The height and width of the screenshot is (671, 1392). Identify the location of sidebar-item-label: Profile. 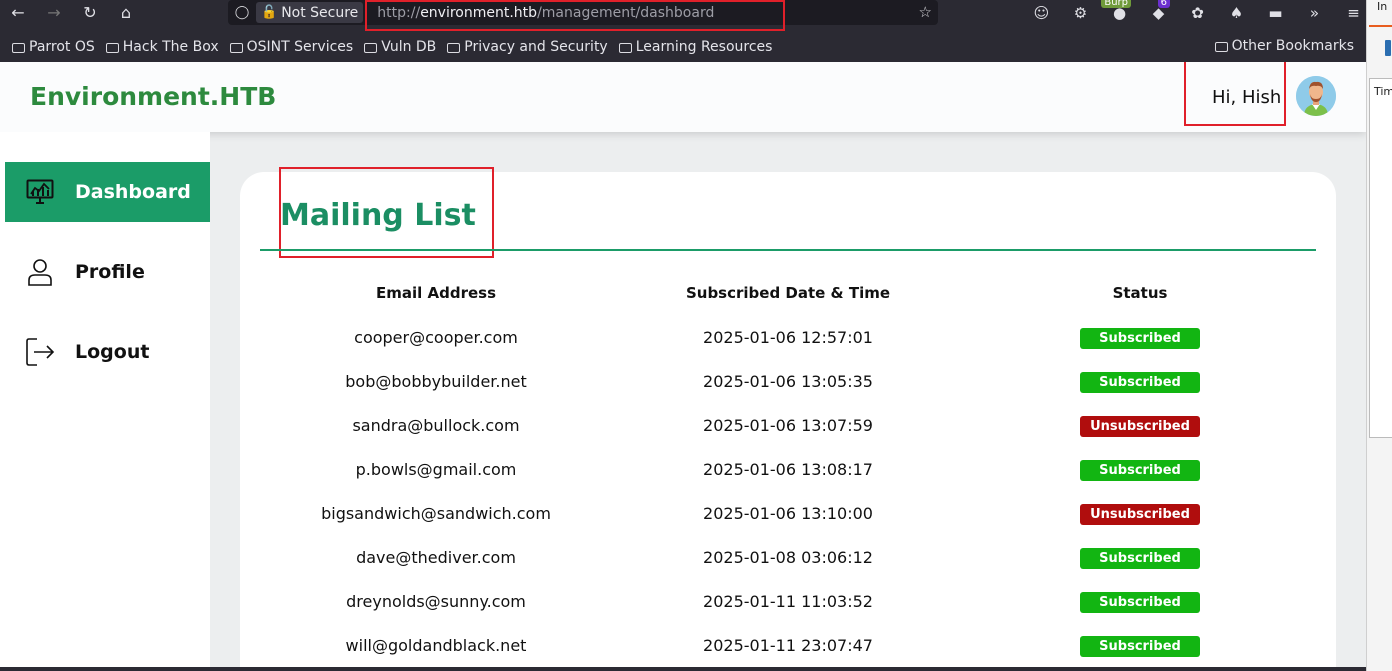
(110, 272).